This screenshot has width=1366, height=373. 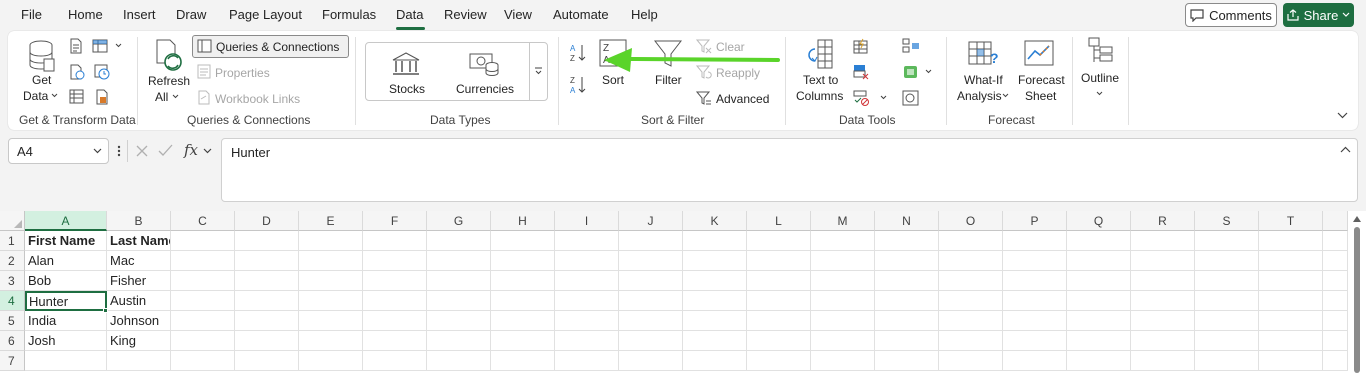 What do you see at coordinates (406, 64) in the screenshot?
I see `stocks-icon` at bounding box center [406, 64].